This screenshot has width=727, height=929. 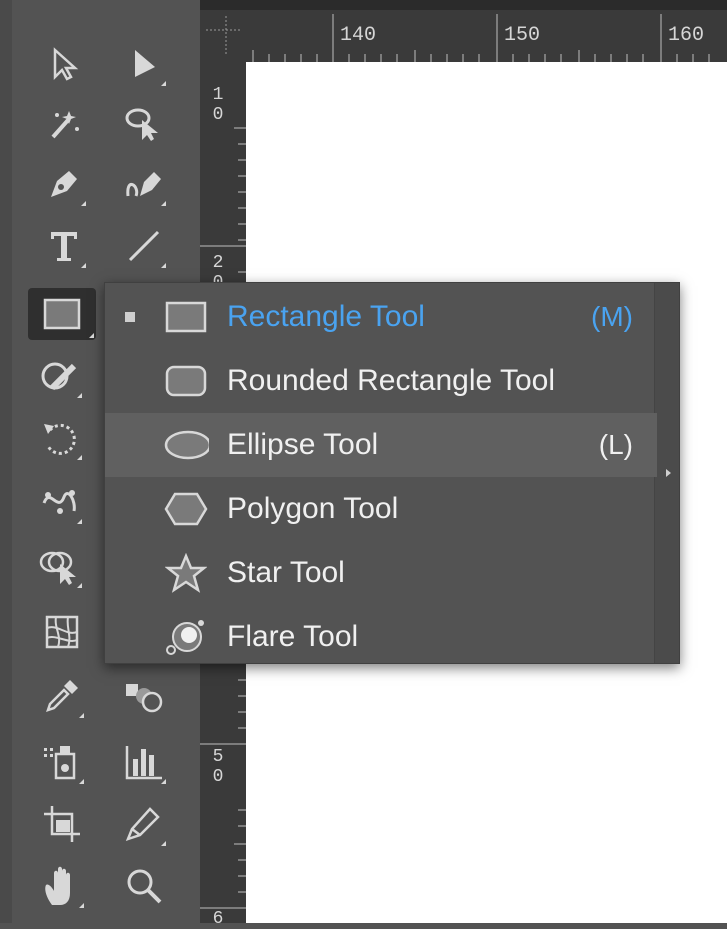 I want to click on zoom-tool, so click(x=144, y=886).